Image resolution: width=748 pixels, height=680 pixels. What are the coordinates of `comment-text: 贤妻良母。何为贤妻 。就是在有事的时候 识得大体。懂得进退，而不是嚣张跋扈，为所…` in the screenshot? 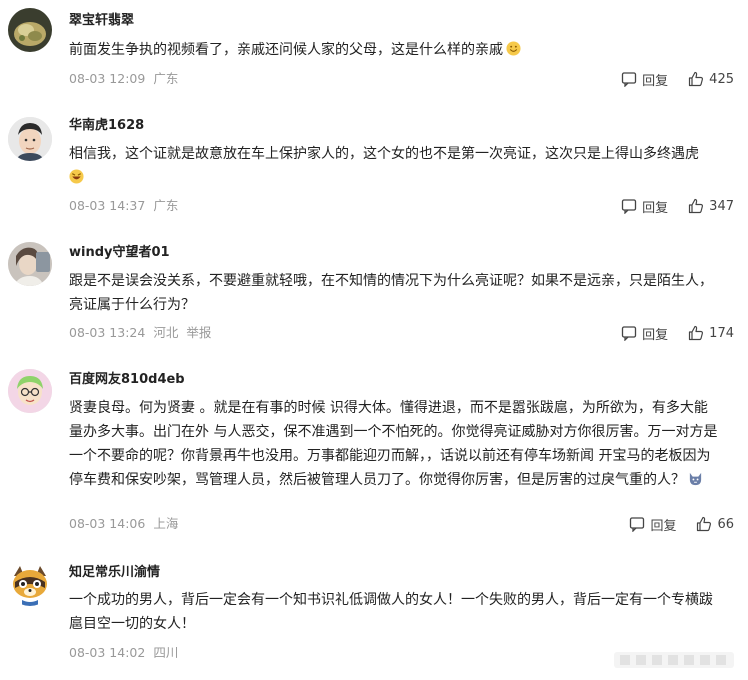 It's located at (394, 444).